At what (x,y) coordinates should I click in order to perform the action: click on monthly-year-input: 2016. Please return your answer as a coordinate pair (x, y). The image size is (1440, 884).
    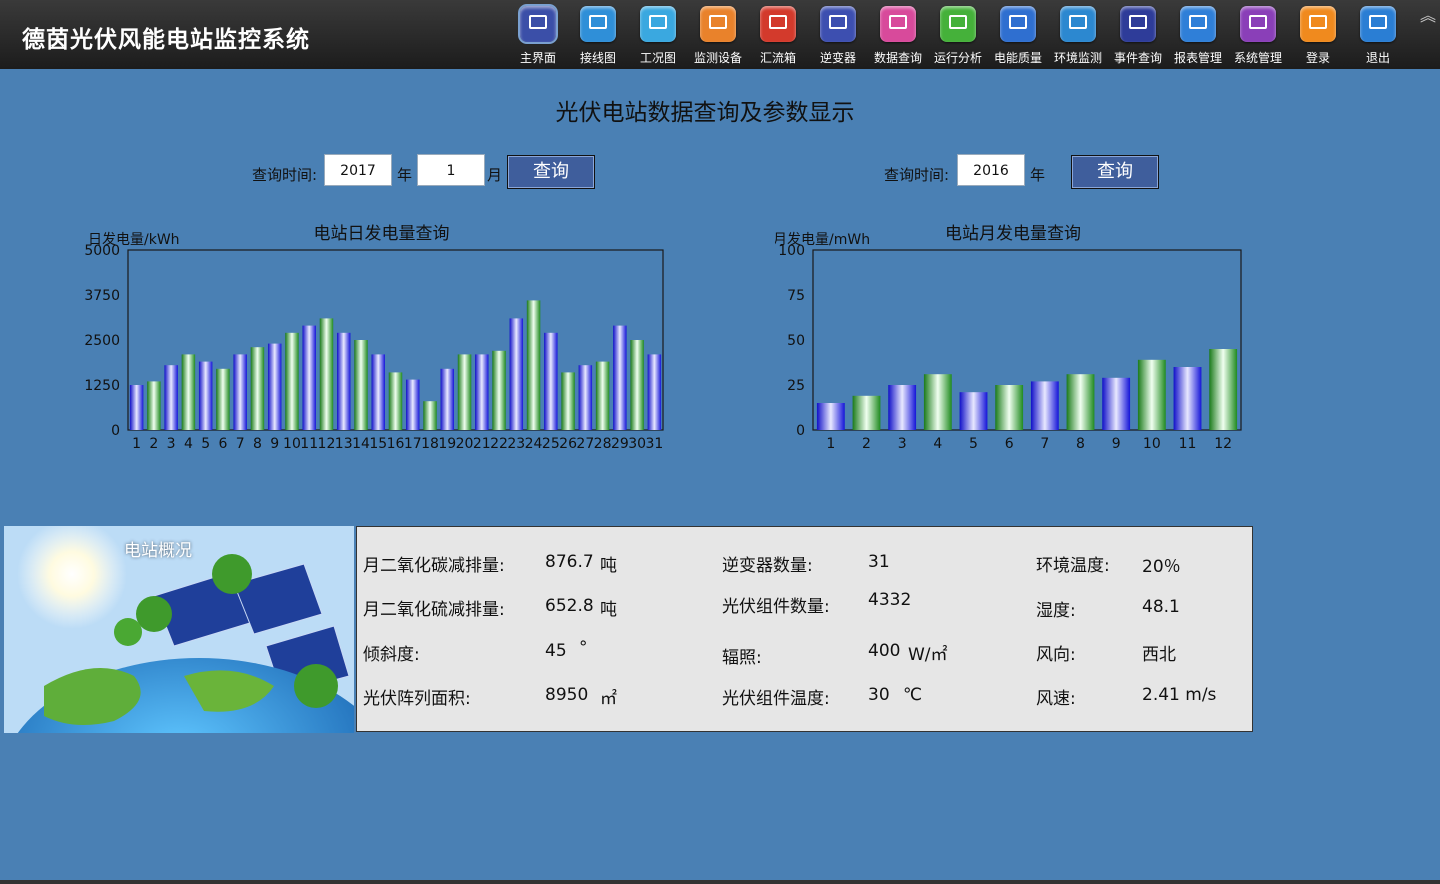
    Looking at the image, I should click on (991, 170).